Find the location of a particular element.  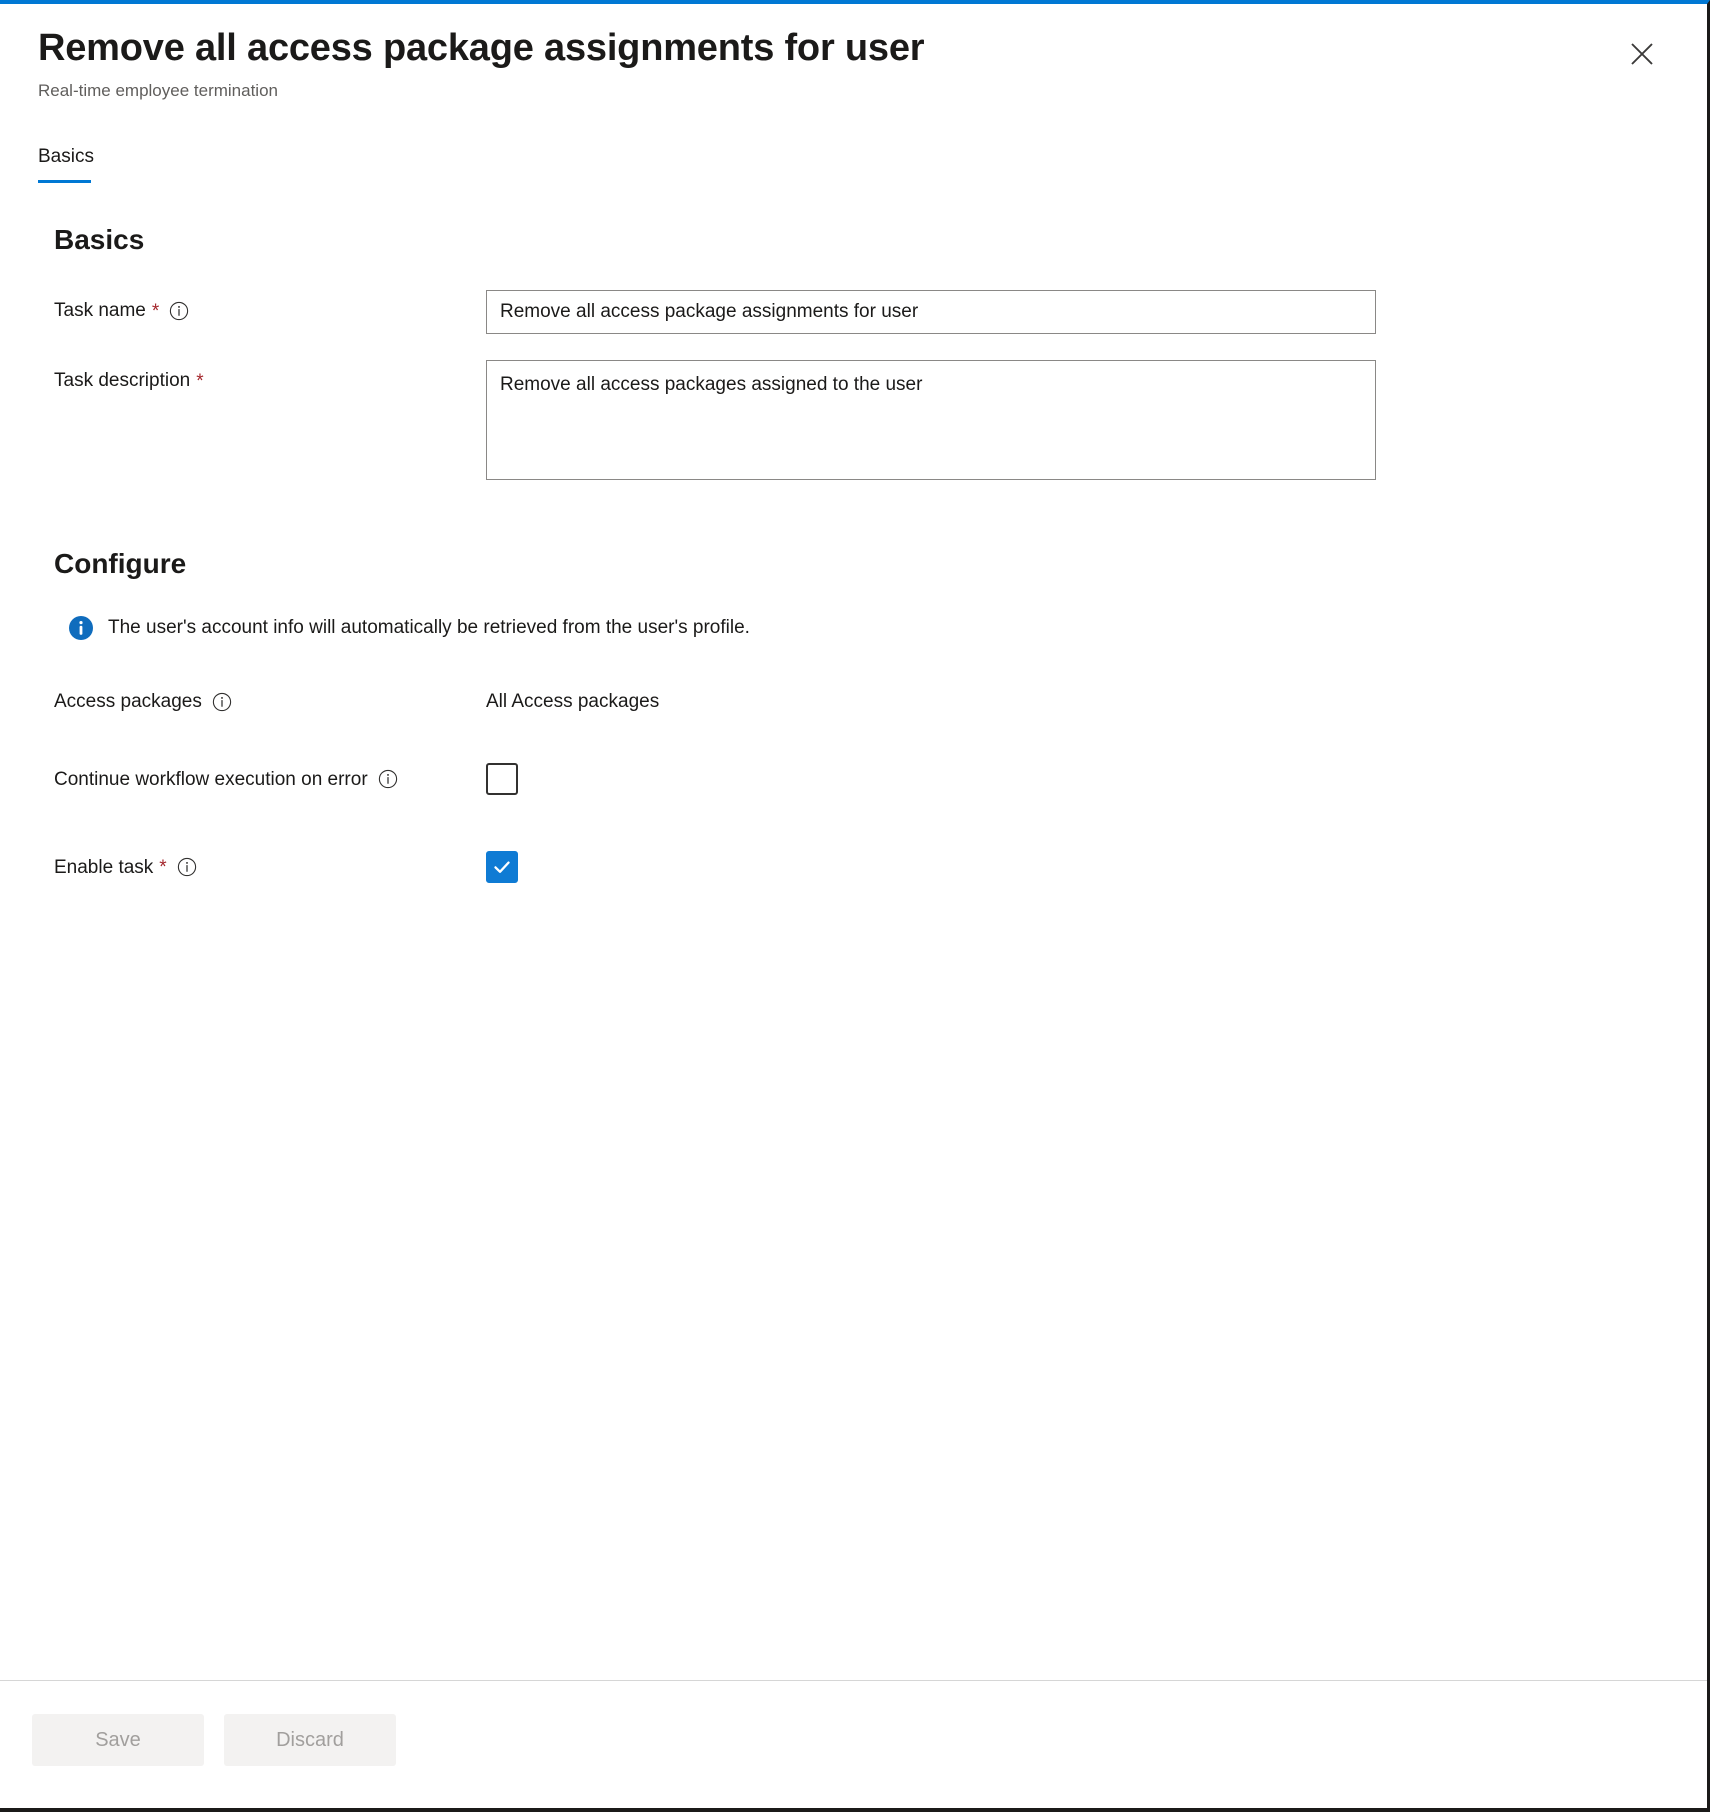

close-button is located at coordinates (1642, 54).